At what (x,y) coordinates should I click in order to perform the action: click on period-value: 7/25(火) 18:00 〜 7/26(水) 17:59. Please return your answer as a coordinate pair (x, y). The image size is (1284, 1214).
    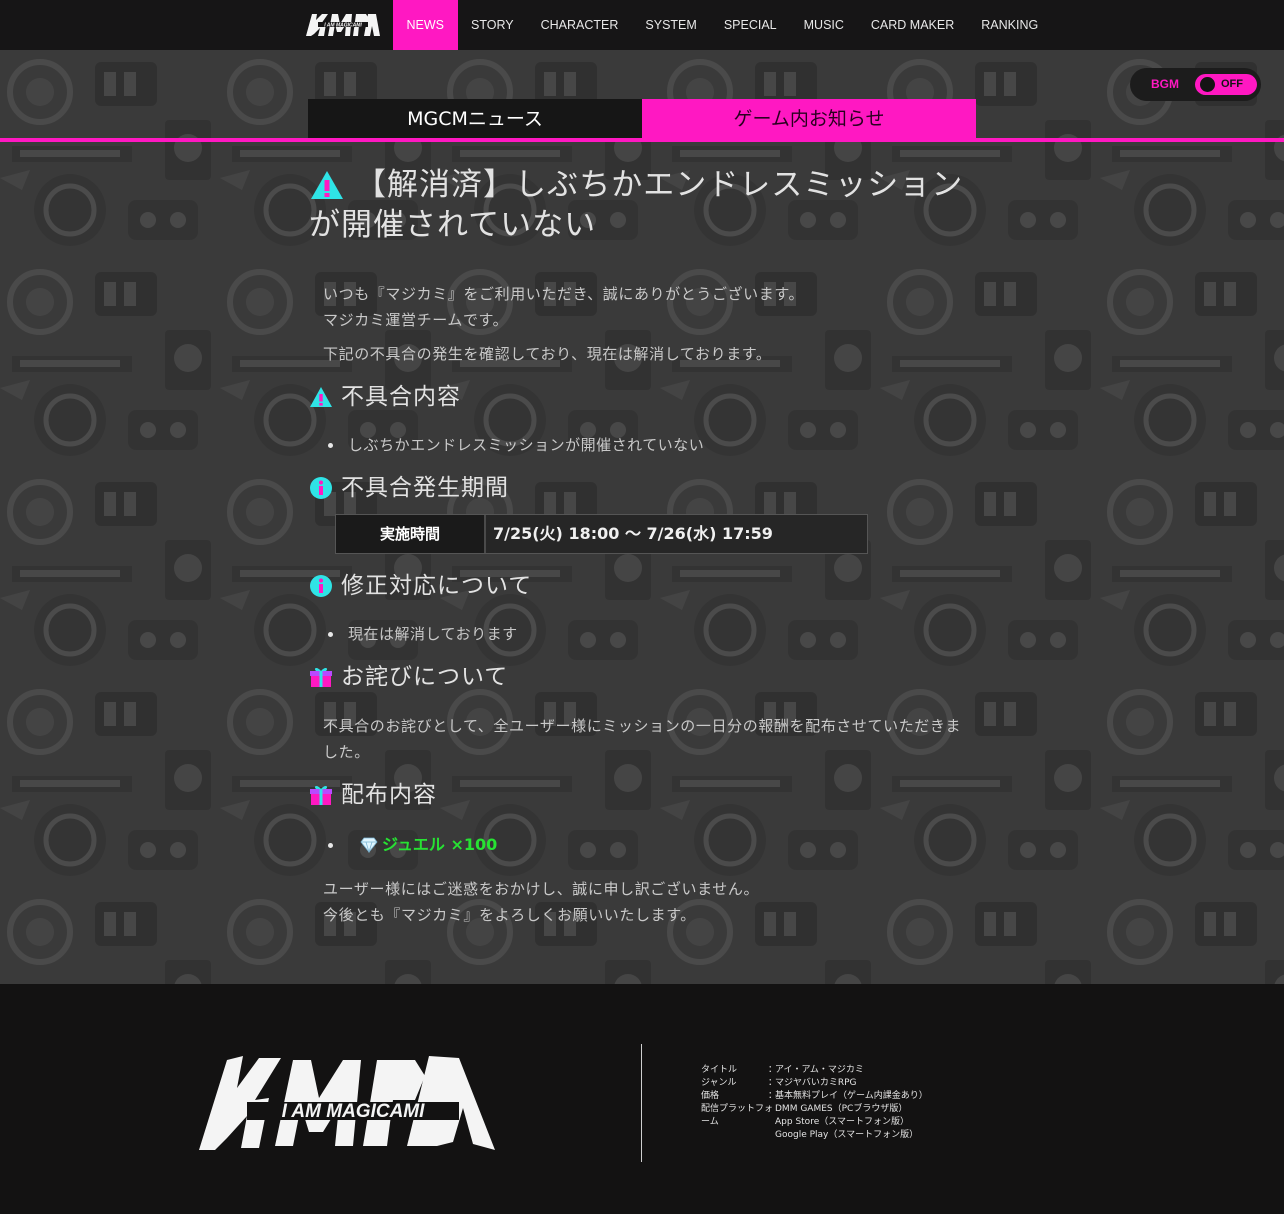
    Looking at the image, I should click on (676, 534).